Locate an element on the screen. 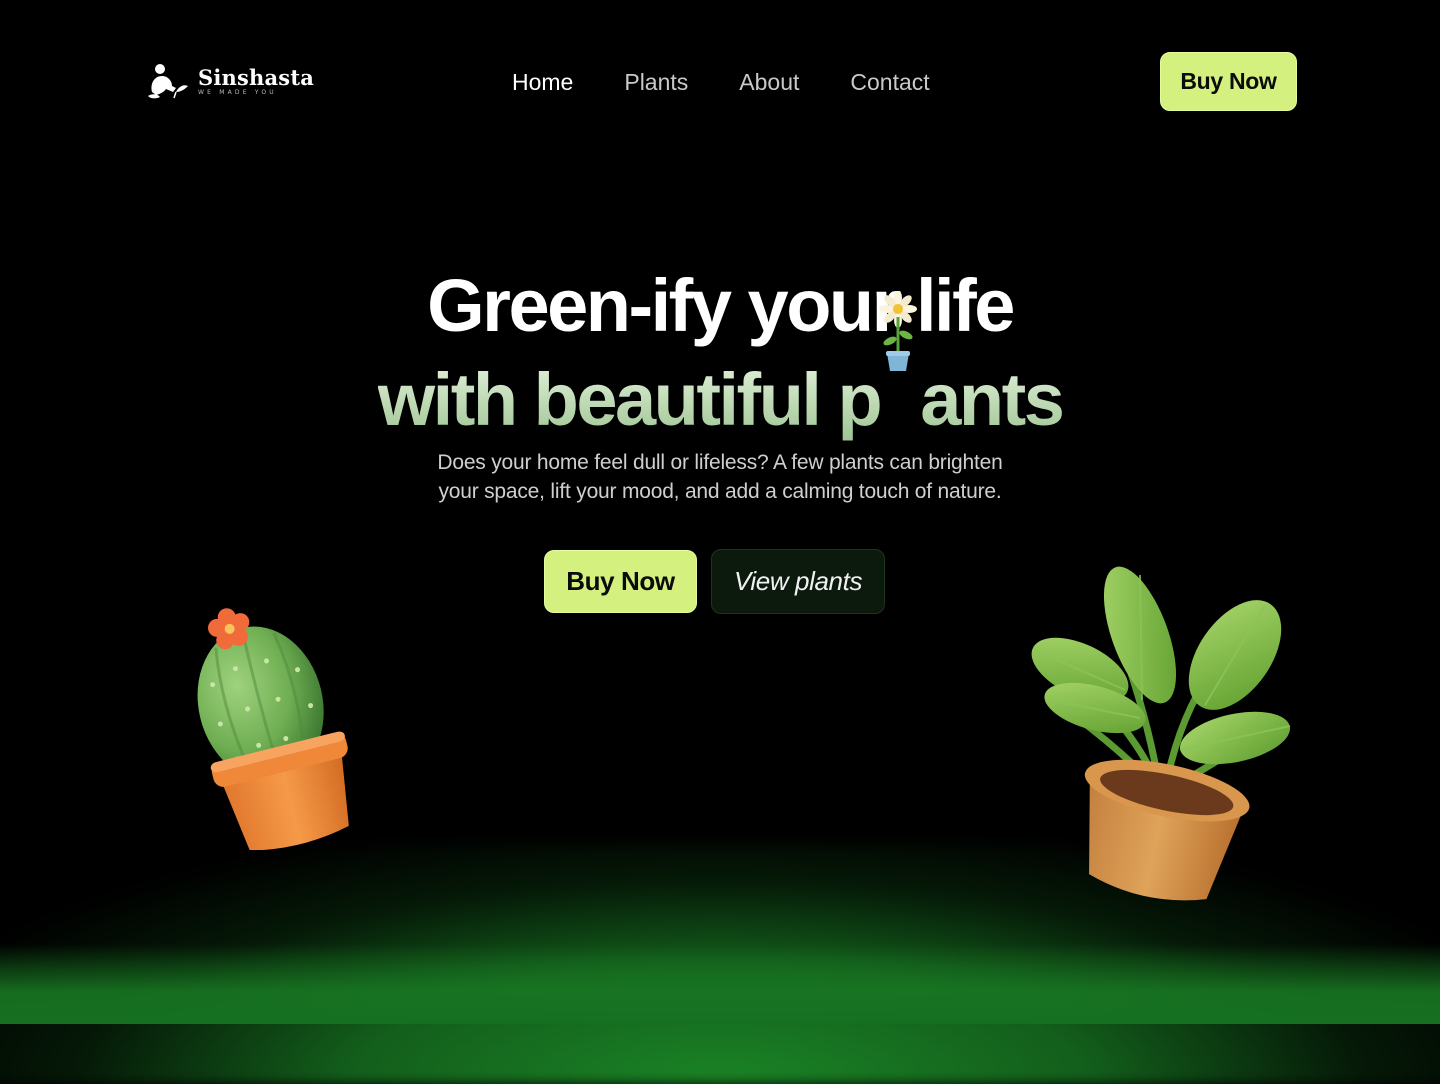  brand-name: Sinshasta is located at coordinates (256, 77).